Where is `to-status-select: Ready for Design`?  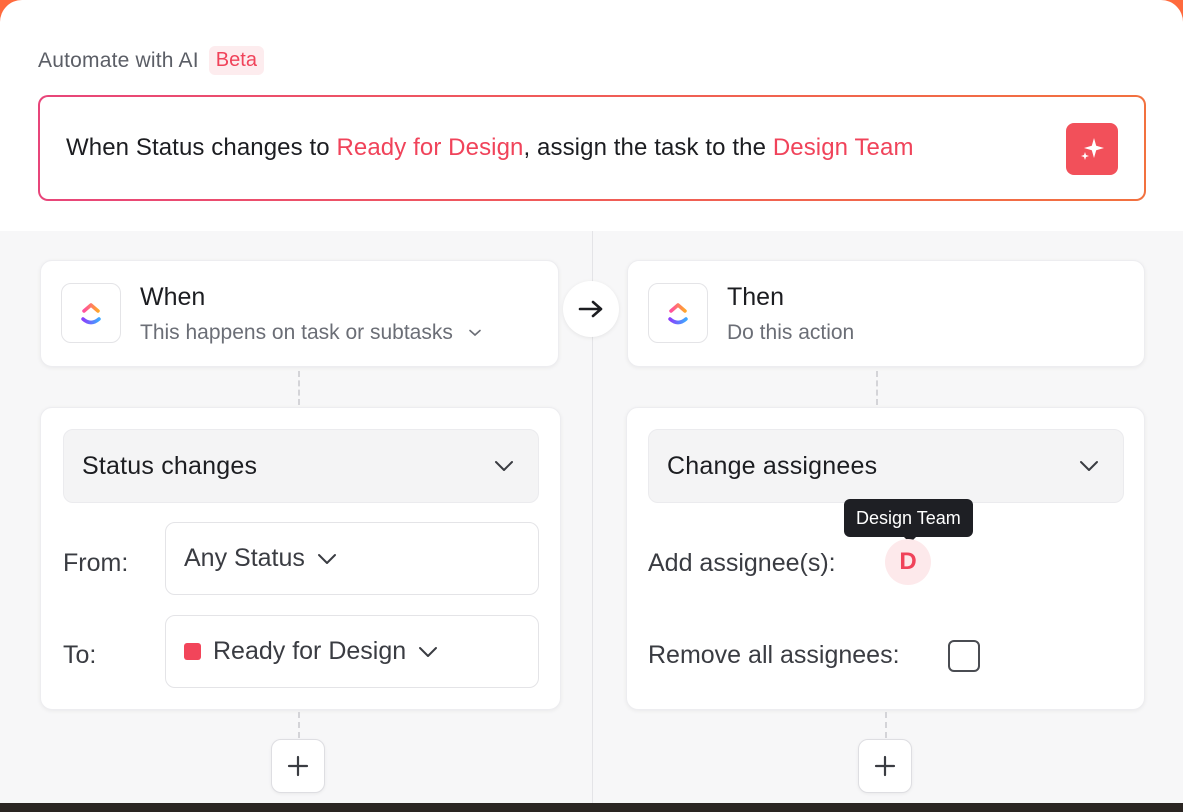
to-status-select: Ready for Design is located at coordinates (352, 651).